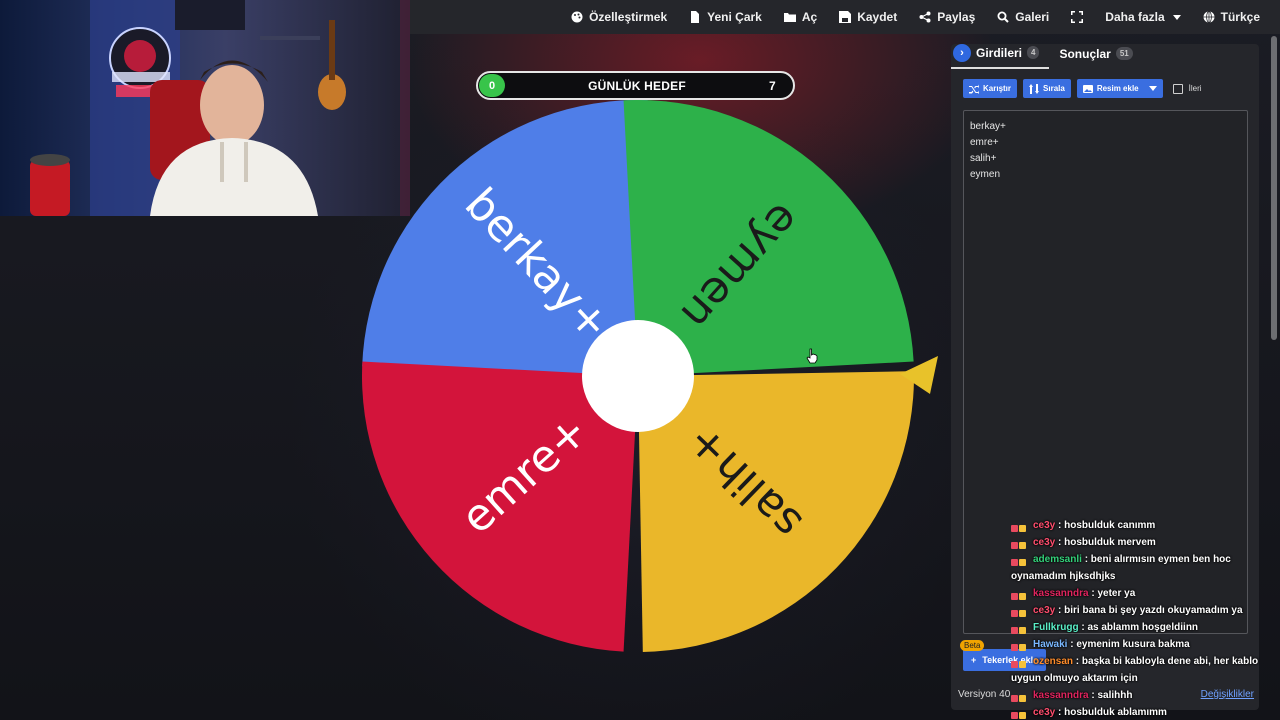 Image resolution: width=1280 pixels, height=720 pixels. I want to click on sort-button: Sırala, so click(1047, 88).